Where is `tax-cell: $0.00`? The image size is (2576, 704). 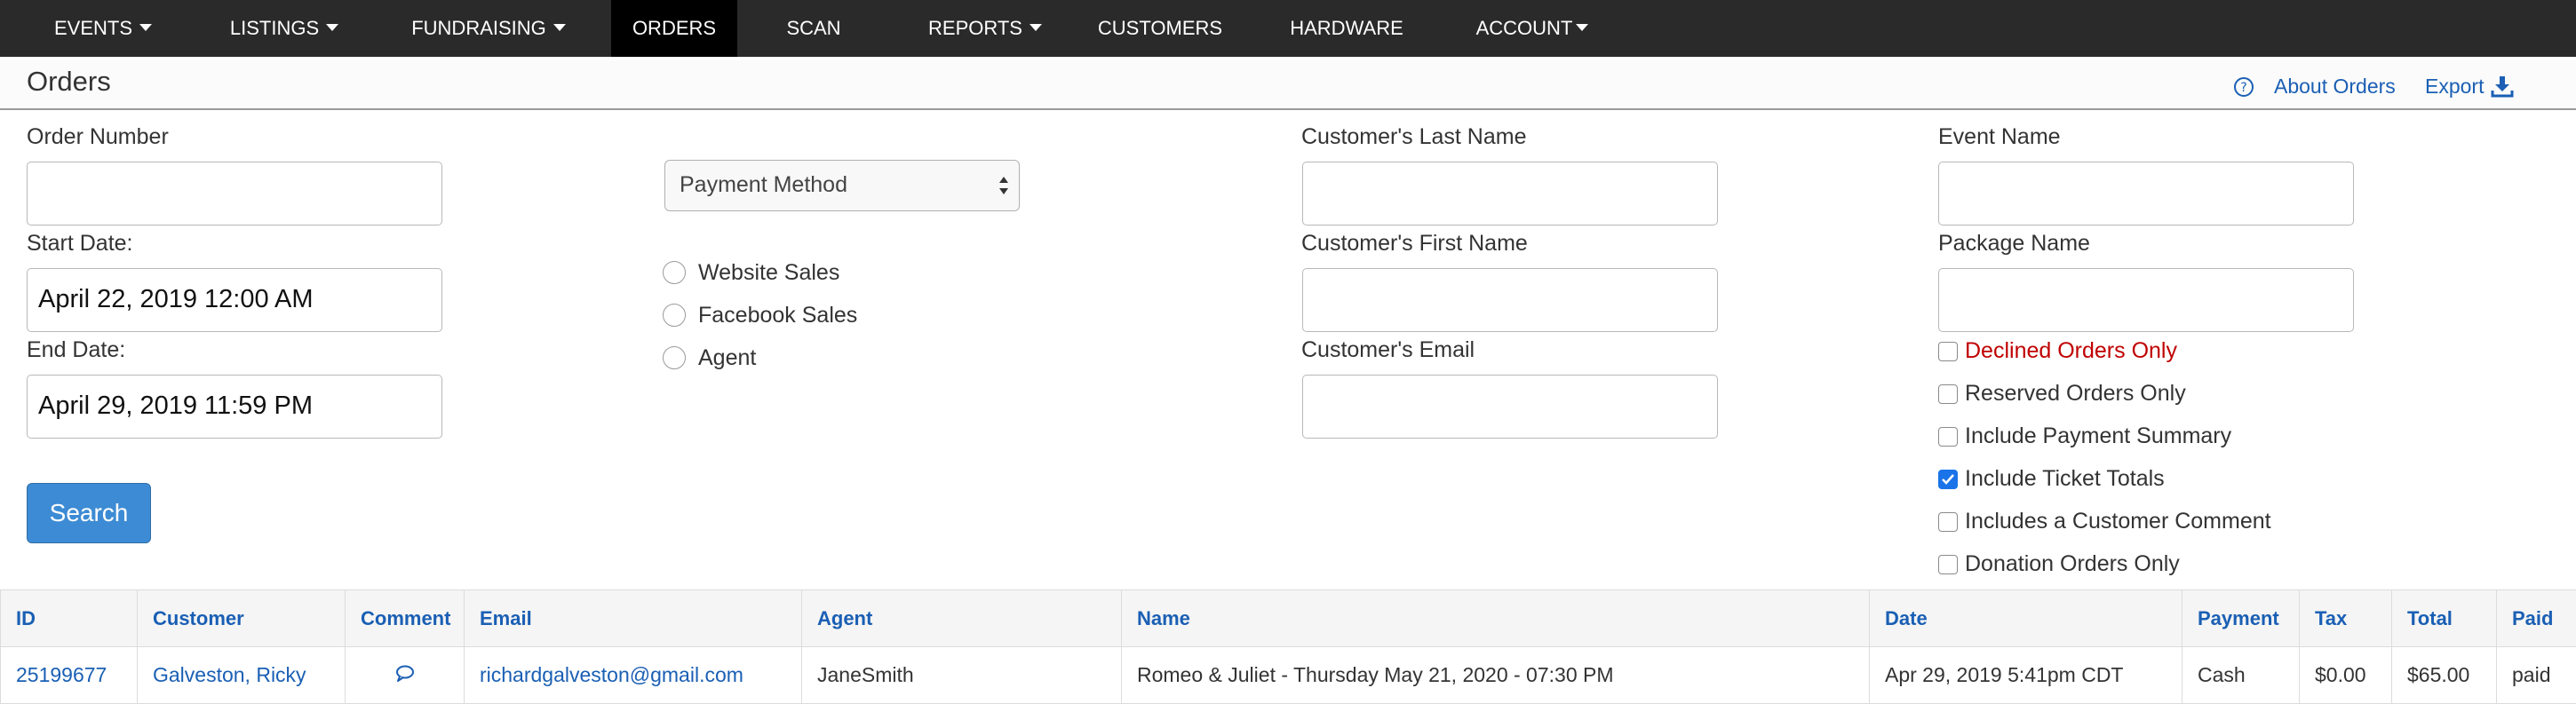
tax-cell: $0.00 is located at coordinates (2346, 676).